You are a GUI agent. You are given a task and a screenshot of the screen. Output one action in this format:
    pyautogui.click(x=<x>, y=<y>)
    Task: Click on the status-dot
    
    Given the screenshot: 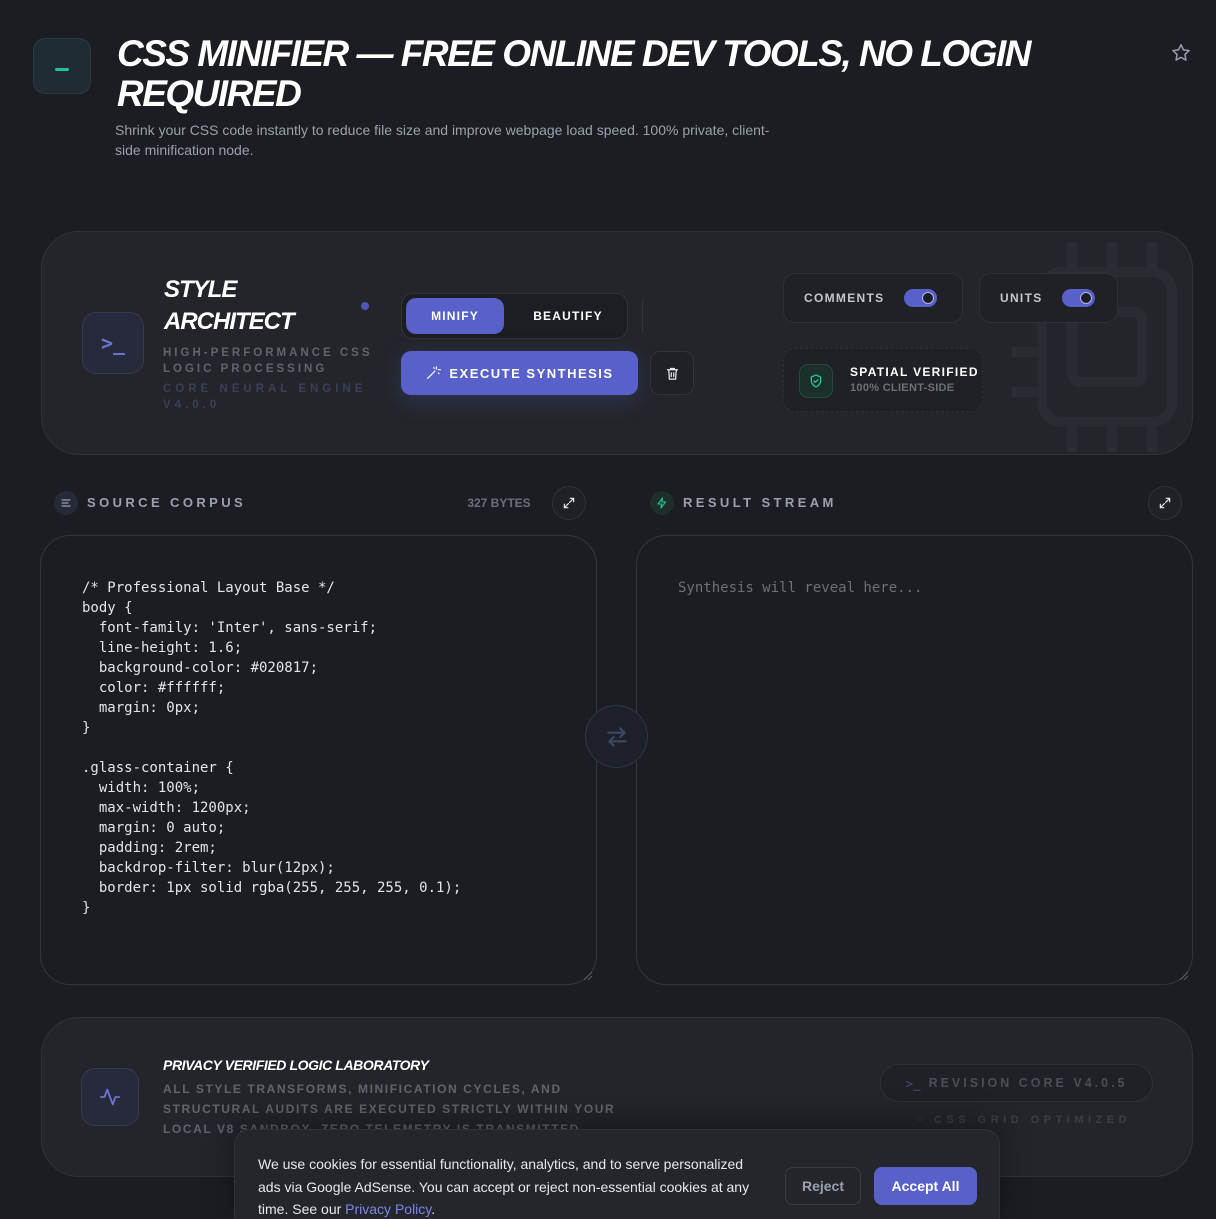 What is the action you would take?
    pyautogui.click(x=365, y=306)
    